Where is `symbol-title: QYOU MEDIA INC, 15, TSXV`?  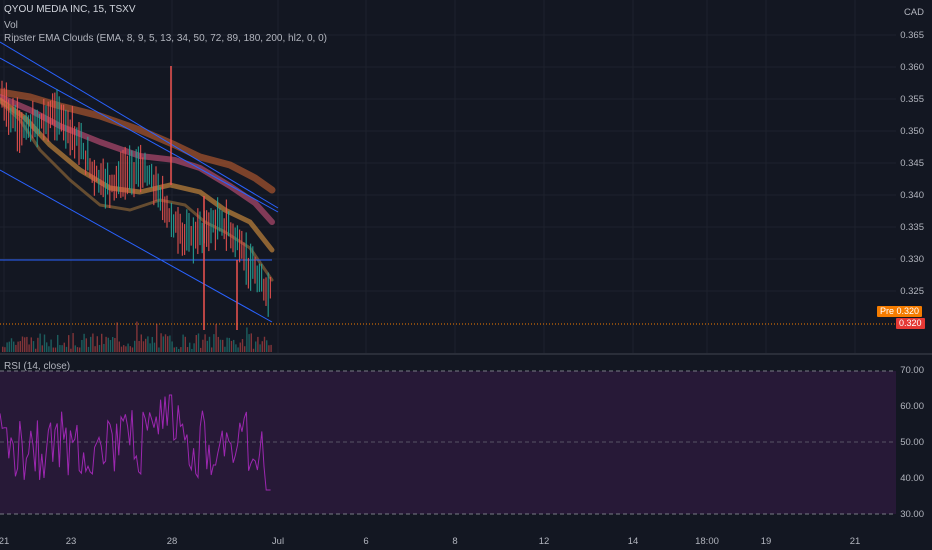 symbol-title: QYOU MEDIA INC, 15, TSXV is located at coordinates (70, 9).